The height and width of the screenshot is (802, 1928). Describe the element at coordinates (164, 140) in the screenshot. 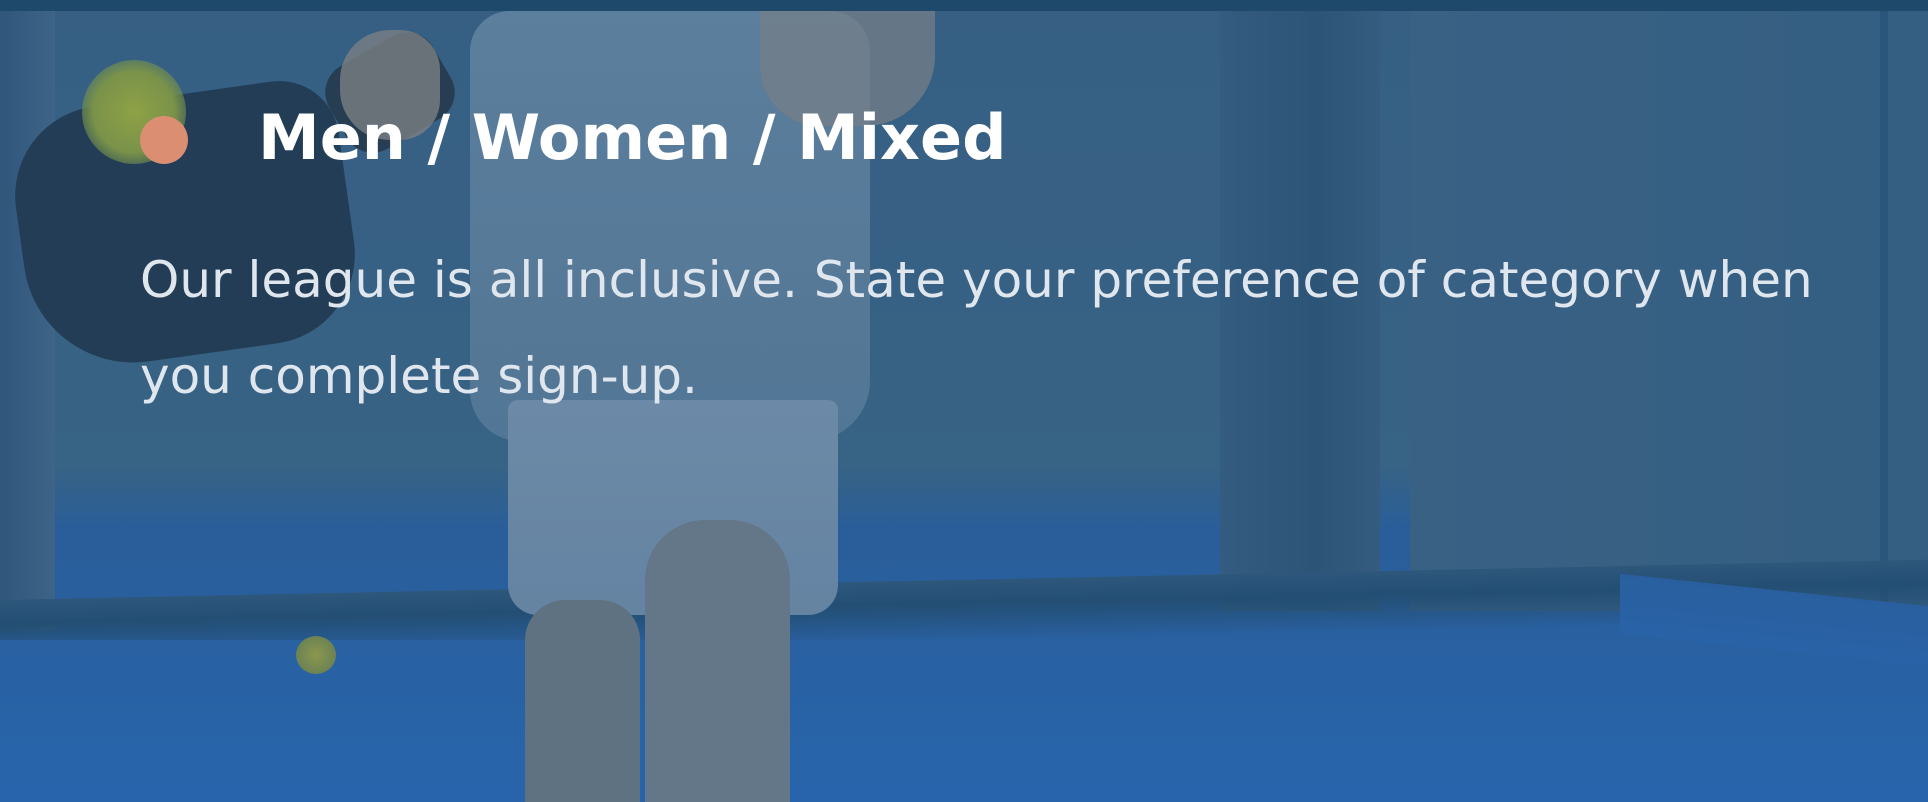

I see `bullet-dot-icon` at that location.